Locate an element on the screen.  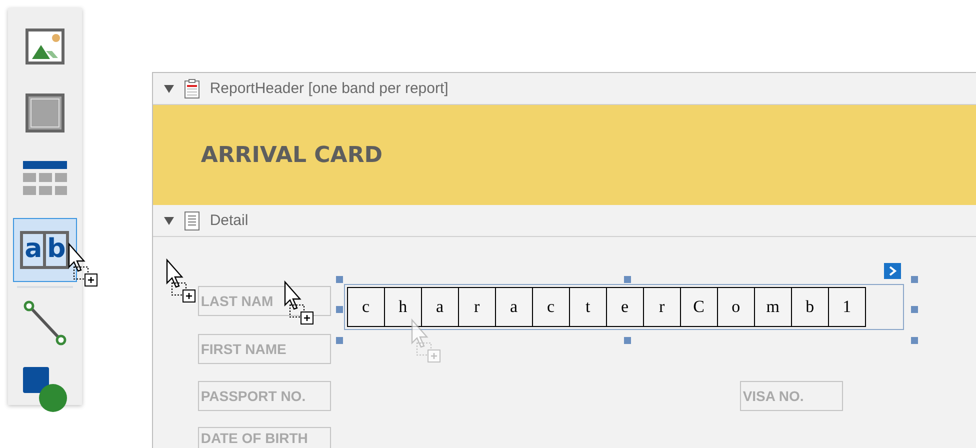
character-comb-icon: a b is located at coordinates (45, 250).